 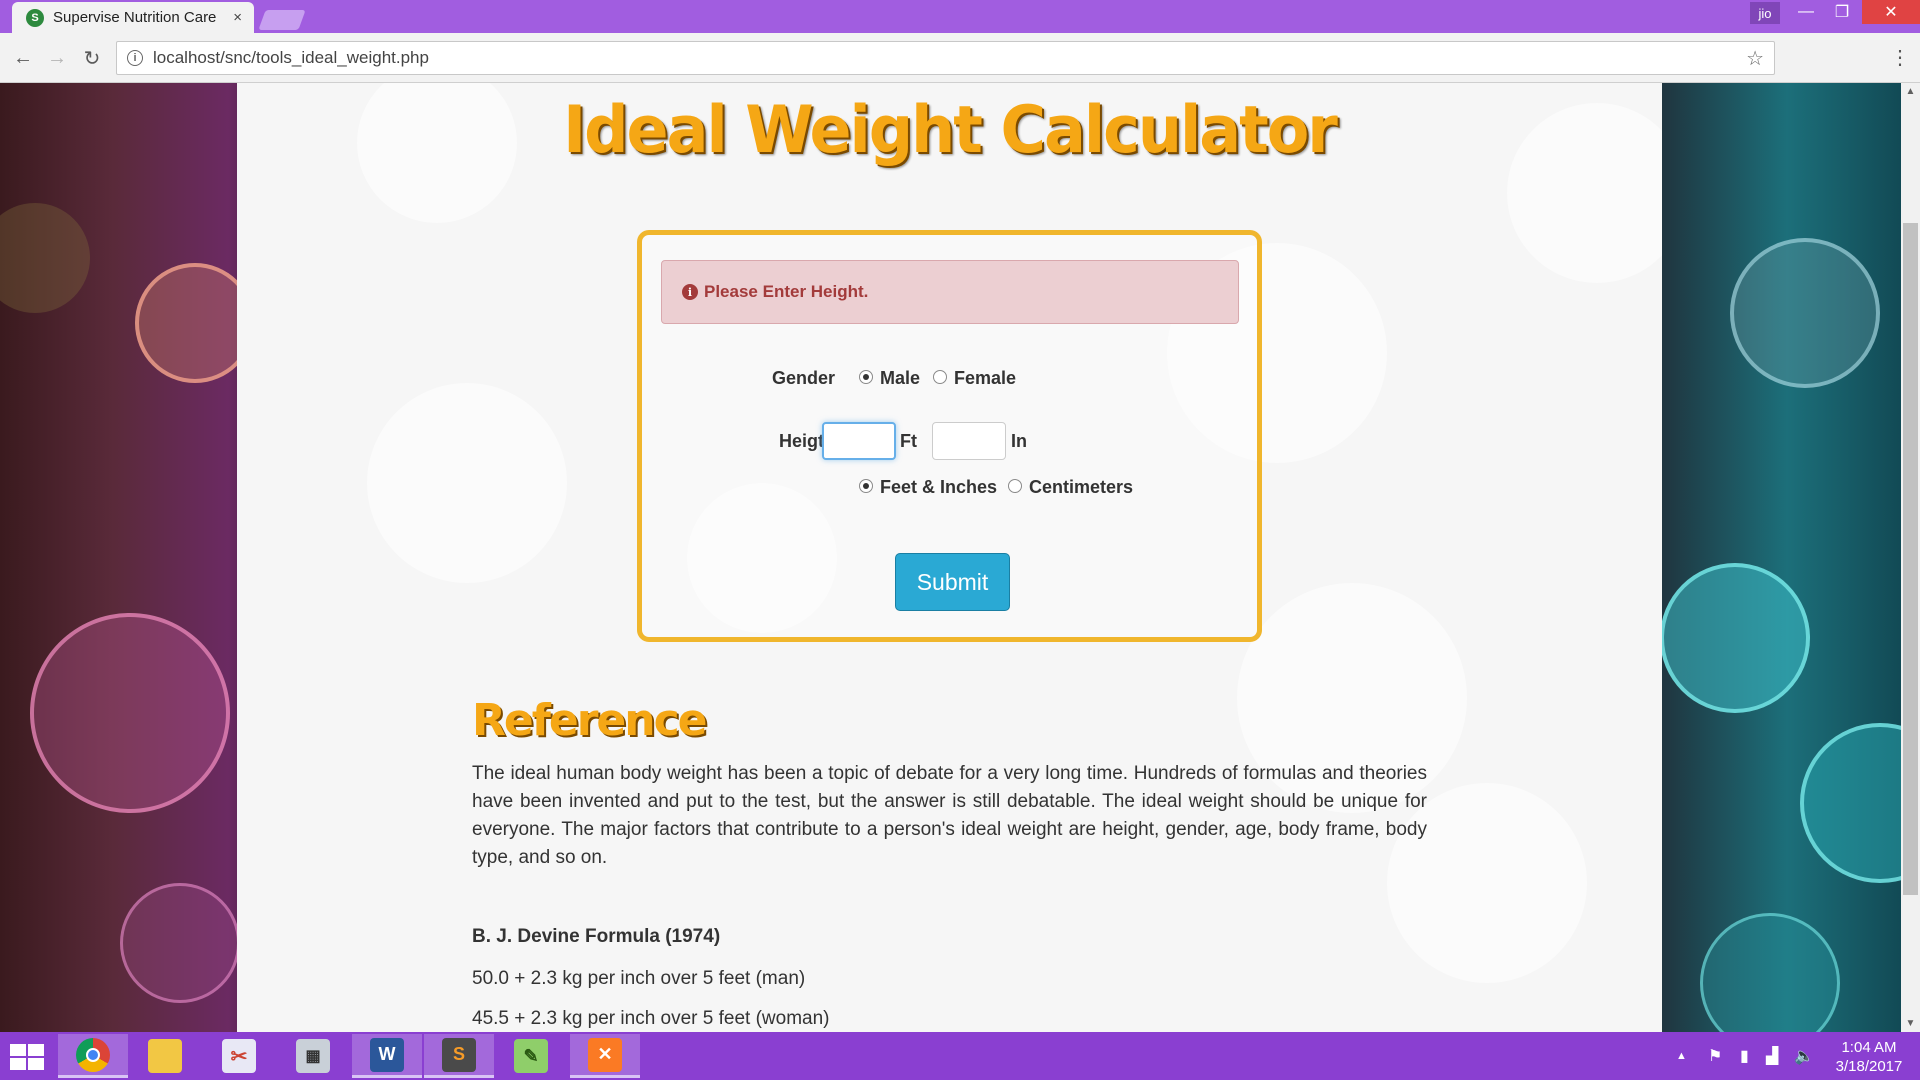 I want to click on action-center-flag-icon: ⚑, so click(x=1715, y=1056).